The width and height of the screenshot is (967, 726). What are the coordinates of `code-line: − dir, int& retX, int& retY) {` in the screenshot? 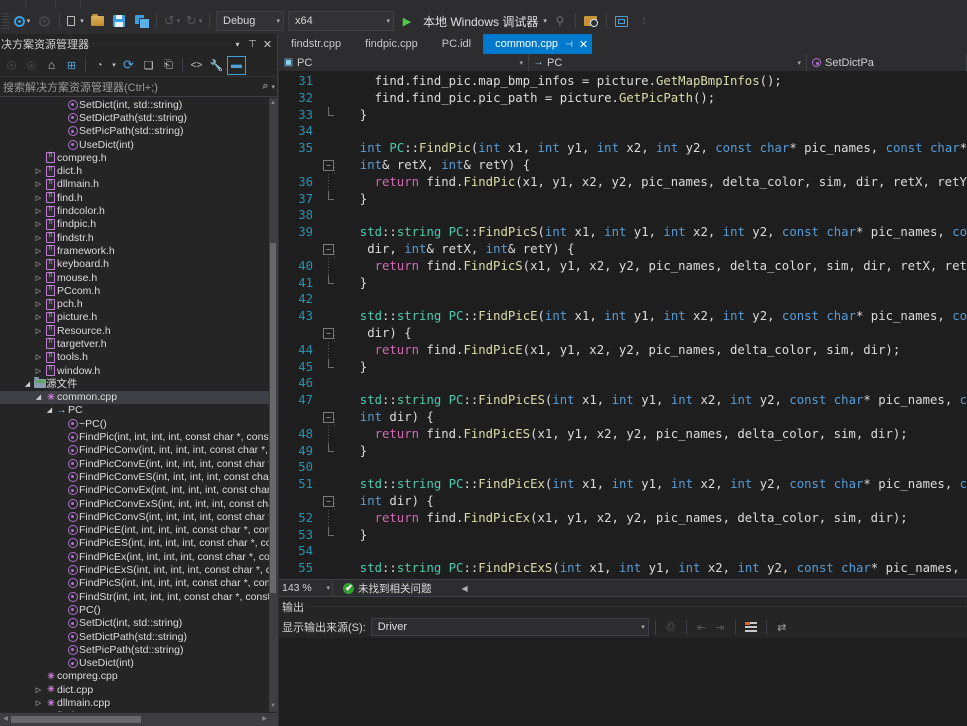 It's located at (623, 249).